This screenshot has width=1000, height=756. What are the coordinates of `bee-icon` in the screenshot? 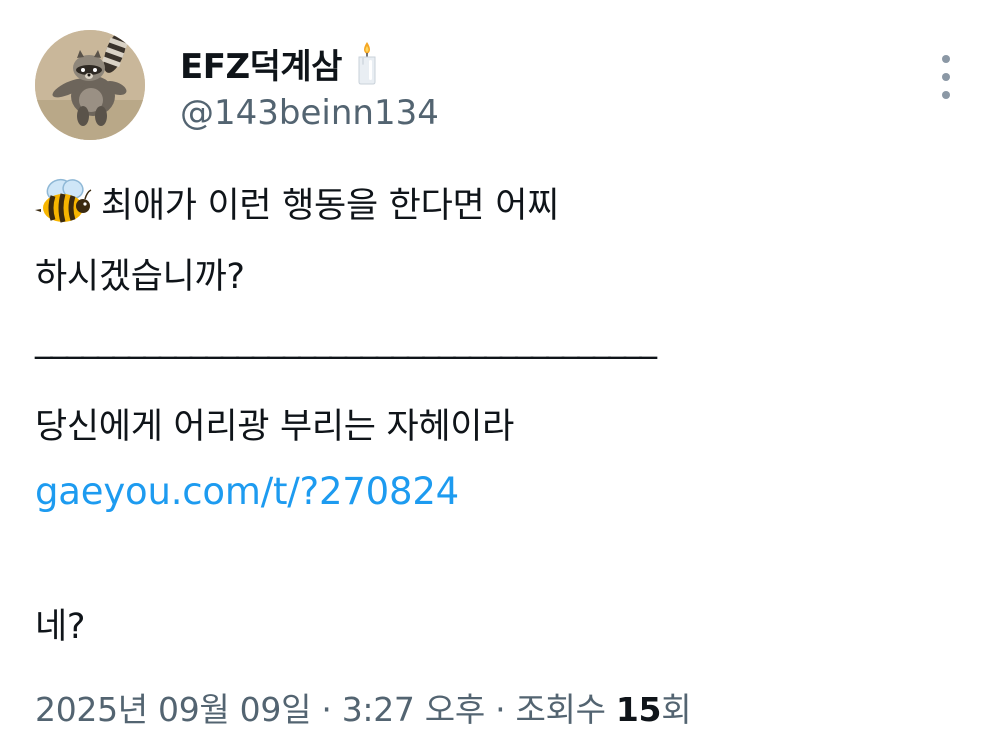 It's located at (64, 202).